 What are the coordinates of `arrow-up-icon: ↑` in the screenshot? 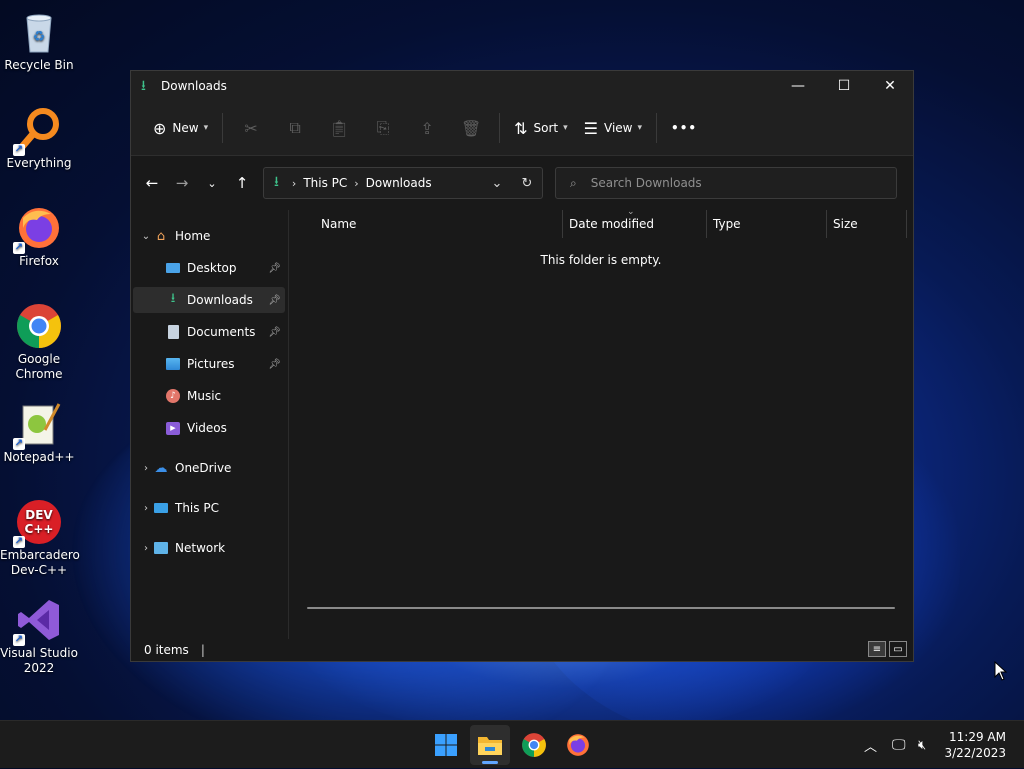 It's located at (242, 183).